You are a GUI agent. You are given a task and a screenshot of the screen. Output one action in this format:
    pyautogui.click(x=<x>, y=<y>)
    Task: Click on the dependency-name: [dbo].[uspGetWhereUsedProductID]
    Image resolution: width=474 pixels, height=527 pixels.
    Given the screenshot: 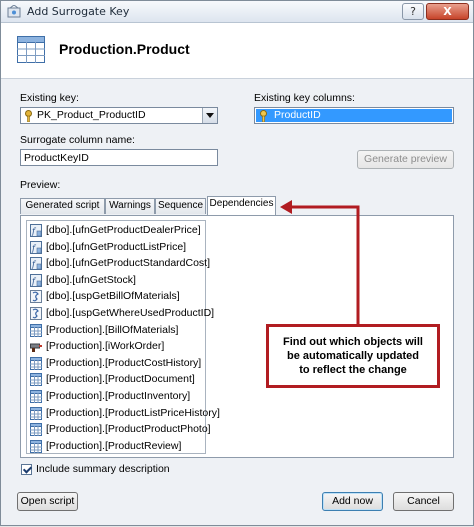 What is the action you would take?
    pyautogui.click(x=130, y=313)
    